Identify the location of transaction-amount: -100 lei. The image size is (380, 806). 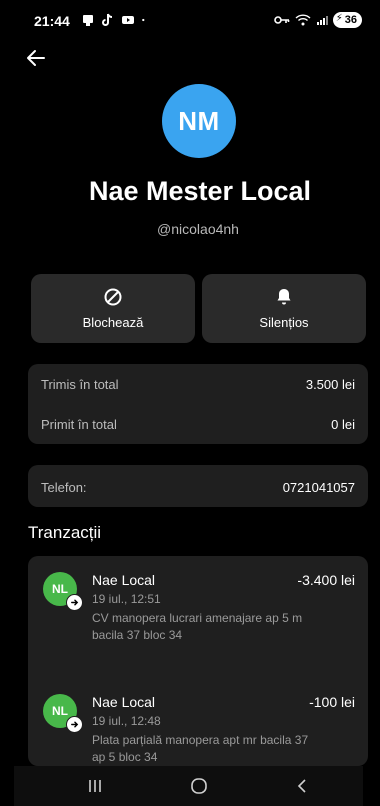
(332, 702).